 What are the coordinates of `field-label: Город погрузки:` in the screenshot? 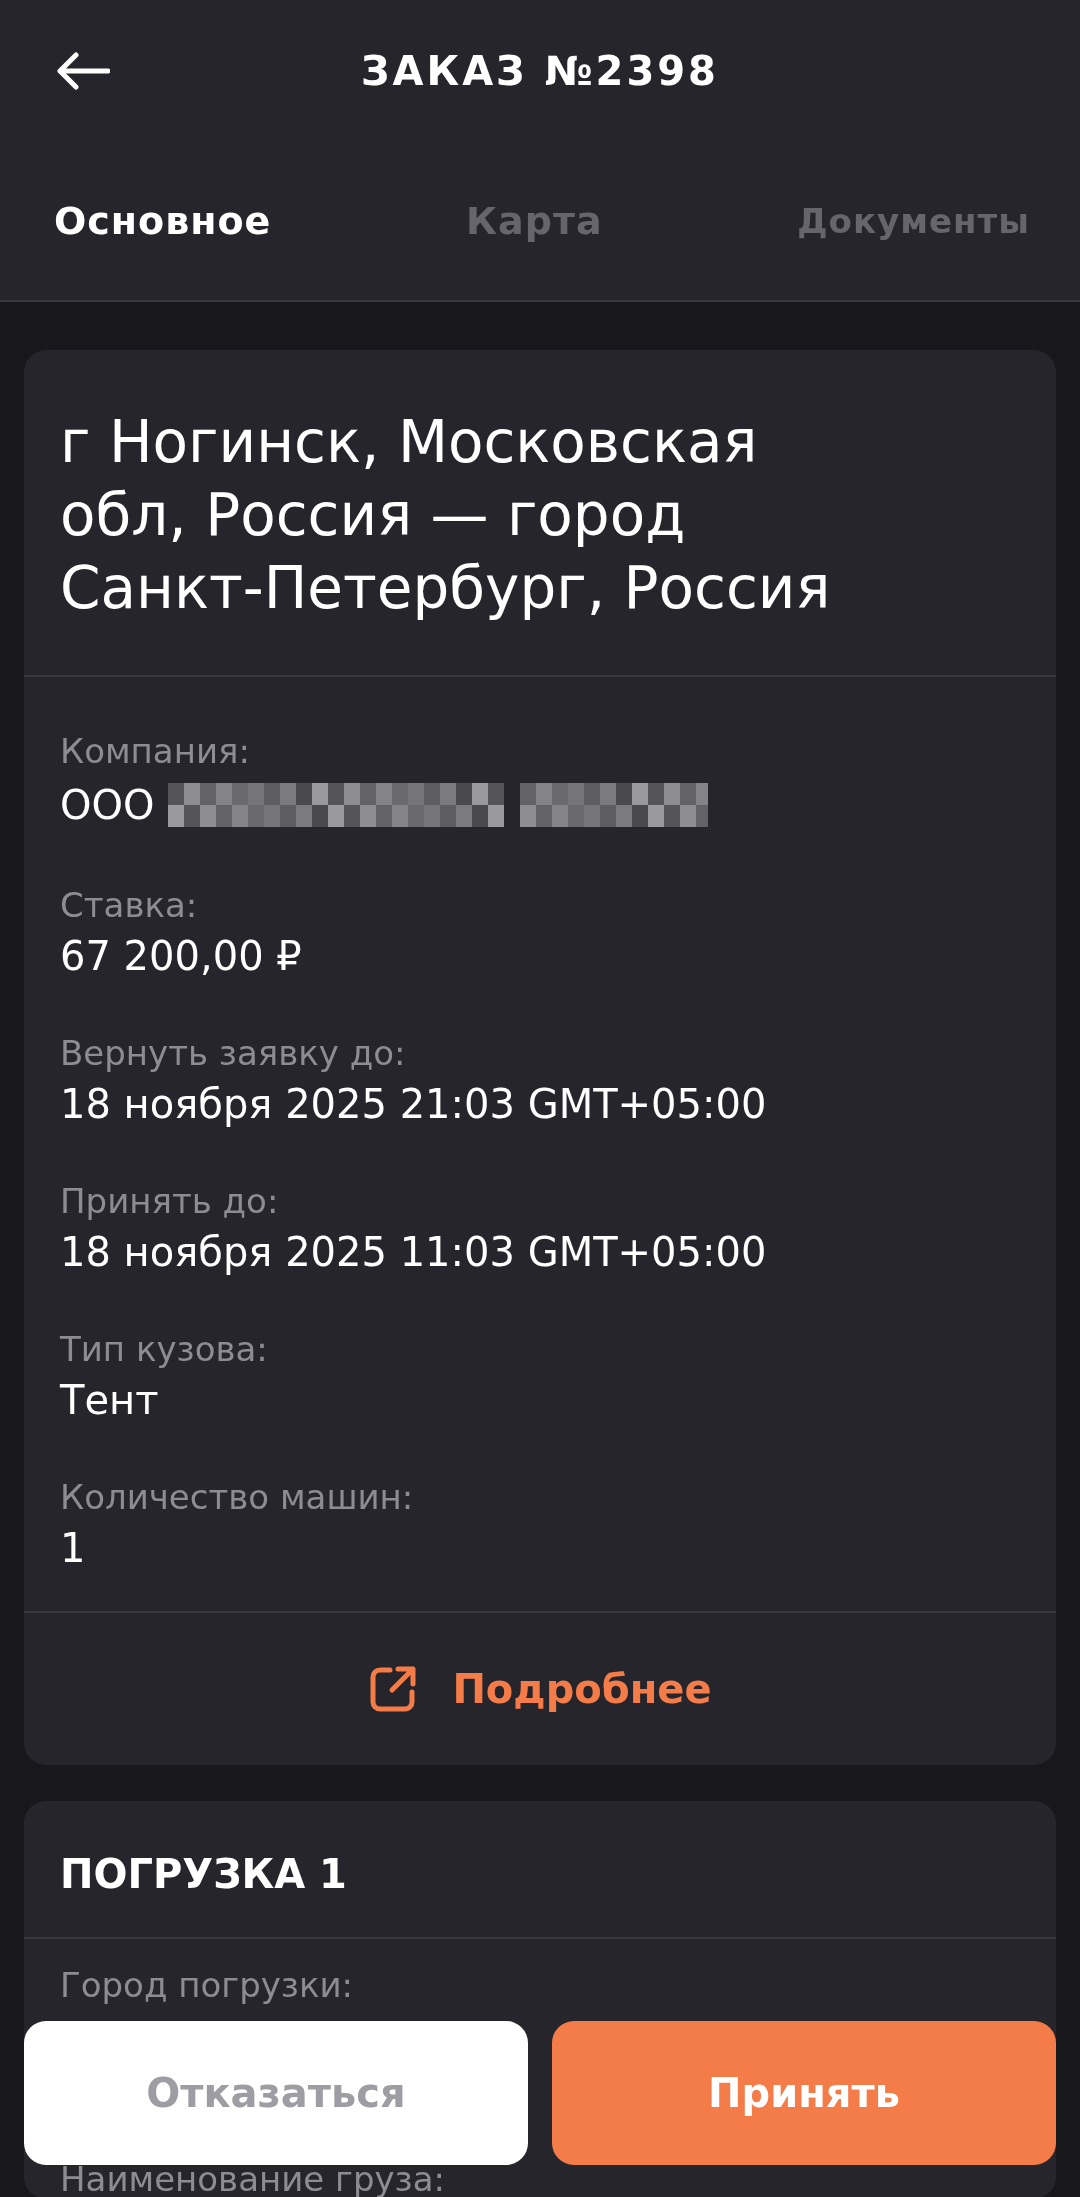 It's located at (206, 1985).